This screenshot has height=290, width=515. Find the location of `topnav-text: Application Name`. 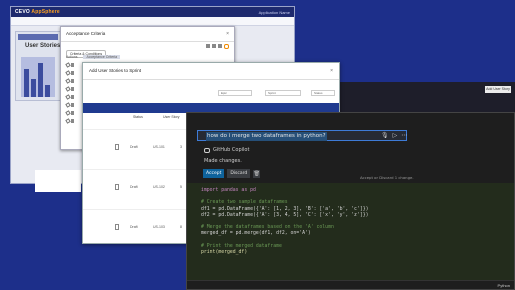

topnav-text: Application Name is located at coordinates (274, 12).